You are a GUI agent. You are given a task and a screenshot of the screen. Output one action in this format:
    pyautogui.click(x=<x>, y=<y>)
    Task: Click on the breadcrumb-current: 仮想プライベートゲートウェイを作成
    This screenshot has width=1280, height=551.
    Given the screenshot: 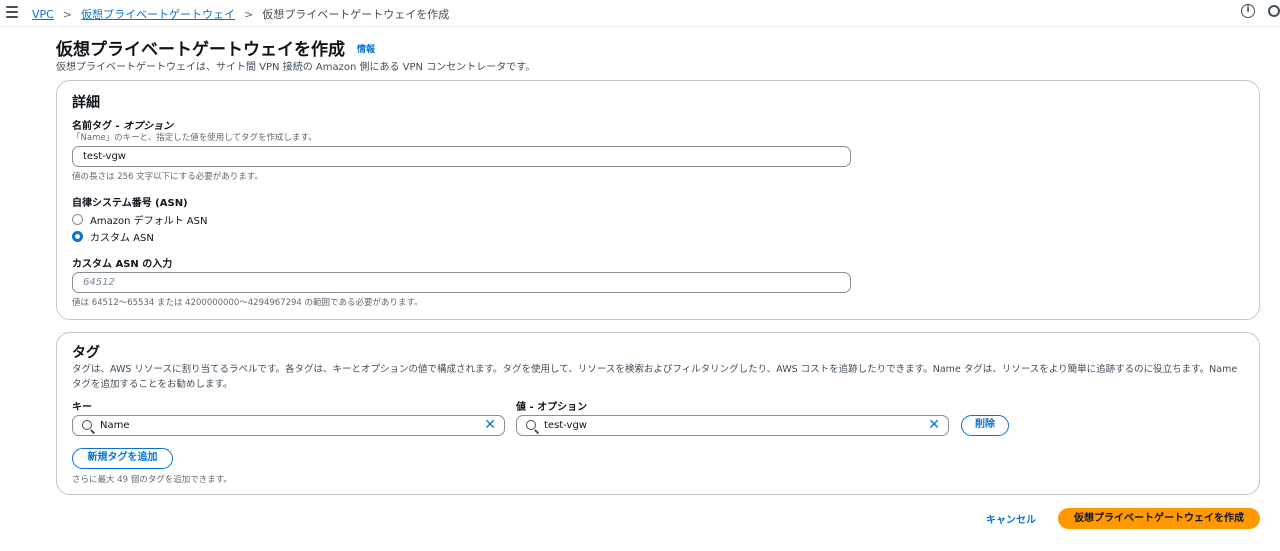 What is the action you would take?
    pyautogui.click(x=356, y=14)
    